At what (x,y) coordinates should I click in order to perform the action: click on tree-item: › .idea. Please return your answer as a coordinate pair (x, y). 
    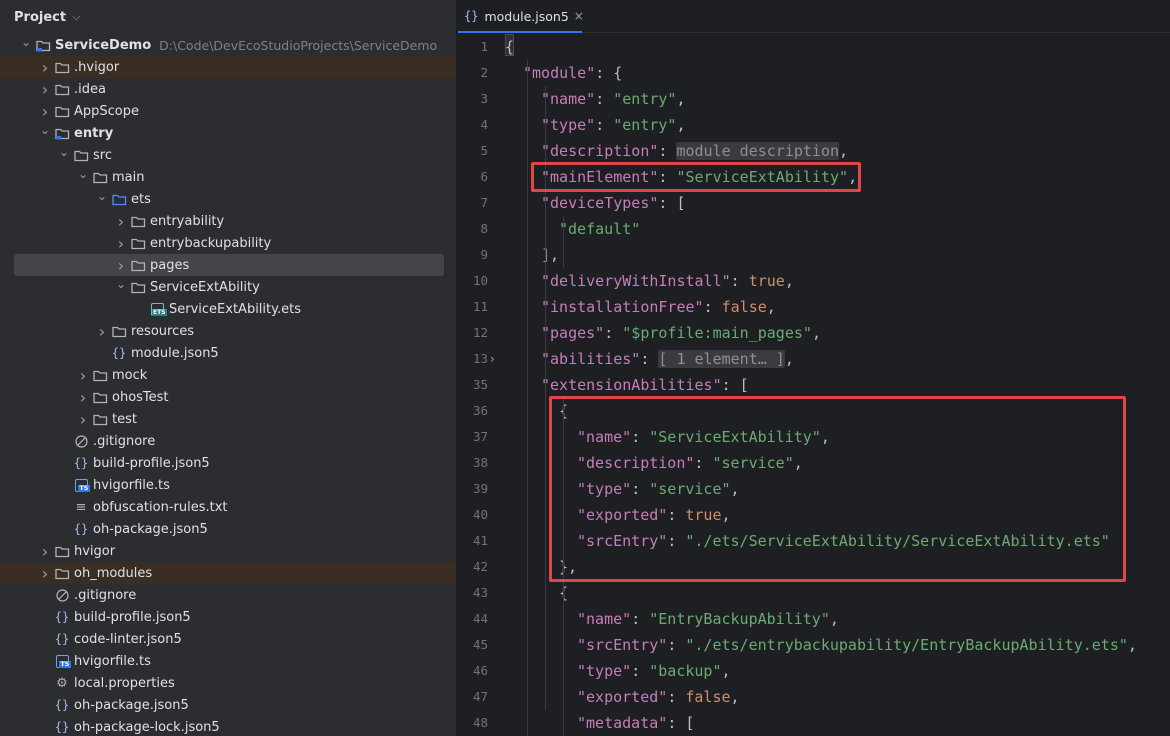
    Looking at the image, I should click on (228, 89).